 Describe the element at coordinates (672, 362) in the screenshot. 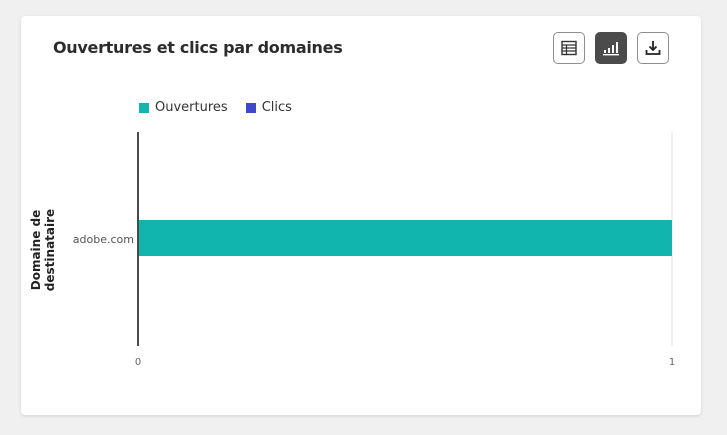

I see `x-tick-label: 1` at that location.